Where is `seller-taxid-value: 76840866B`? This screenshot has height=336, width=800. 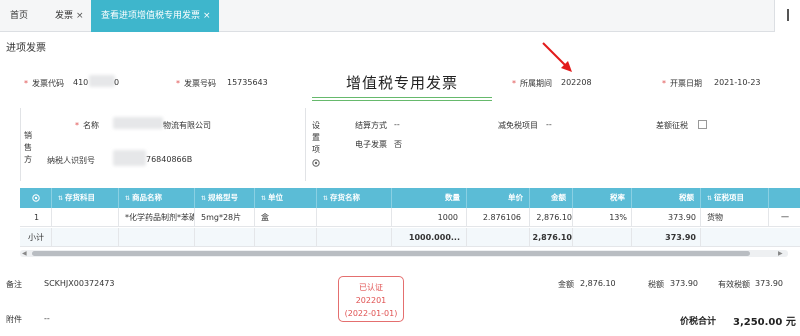 seller-taxid-value: 76840866B is located at coordinates (169, 159).